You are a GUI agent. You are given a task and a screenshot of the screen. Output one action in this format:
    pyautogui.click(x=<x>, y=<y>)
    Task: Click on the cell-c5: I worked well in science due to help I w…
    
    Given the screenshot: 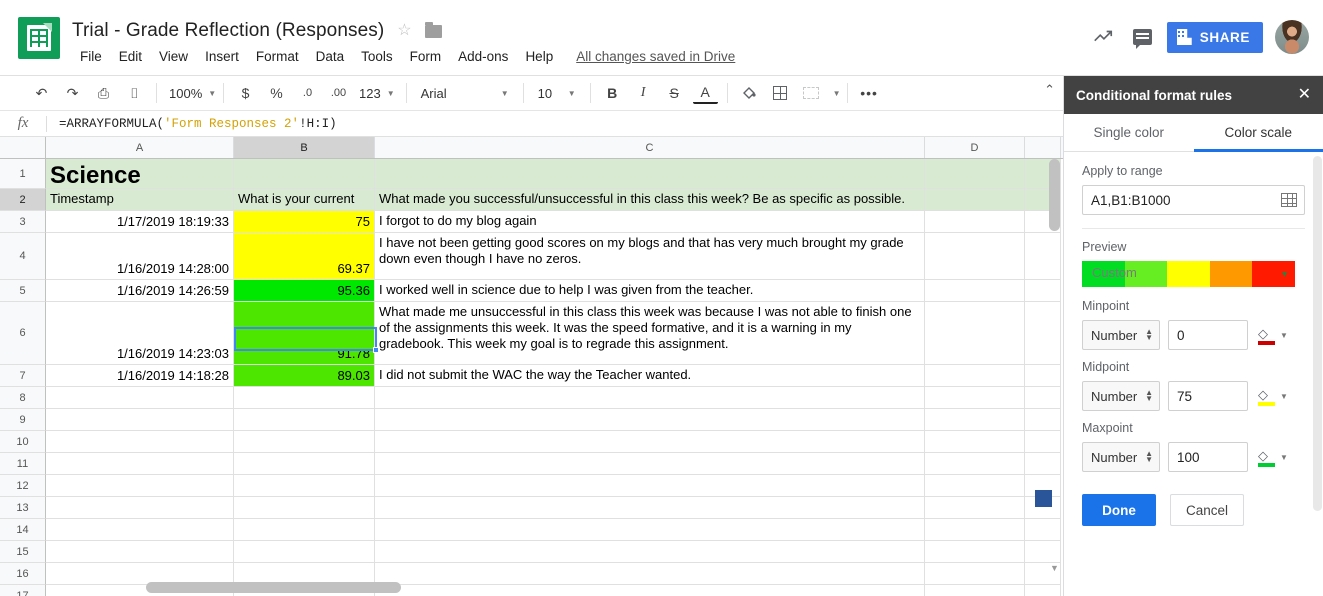 What is the action you would take?
    pyautogui.click(x=650, y=290)
    